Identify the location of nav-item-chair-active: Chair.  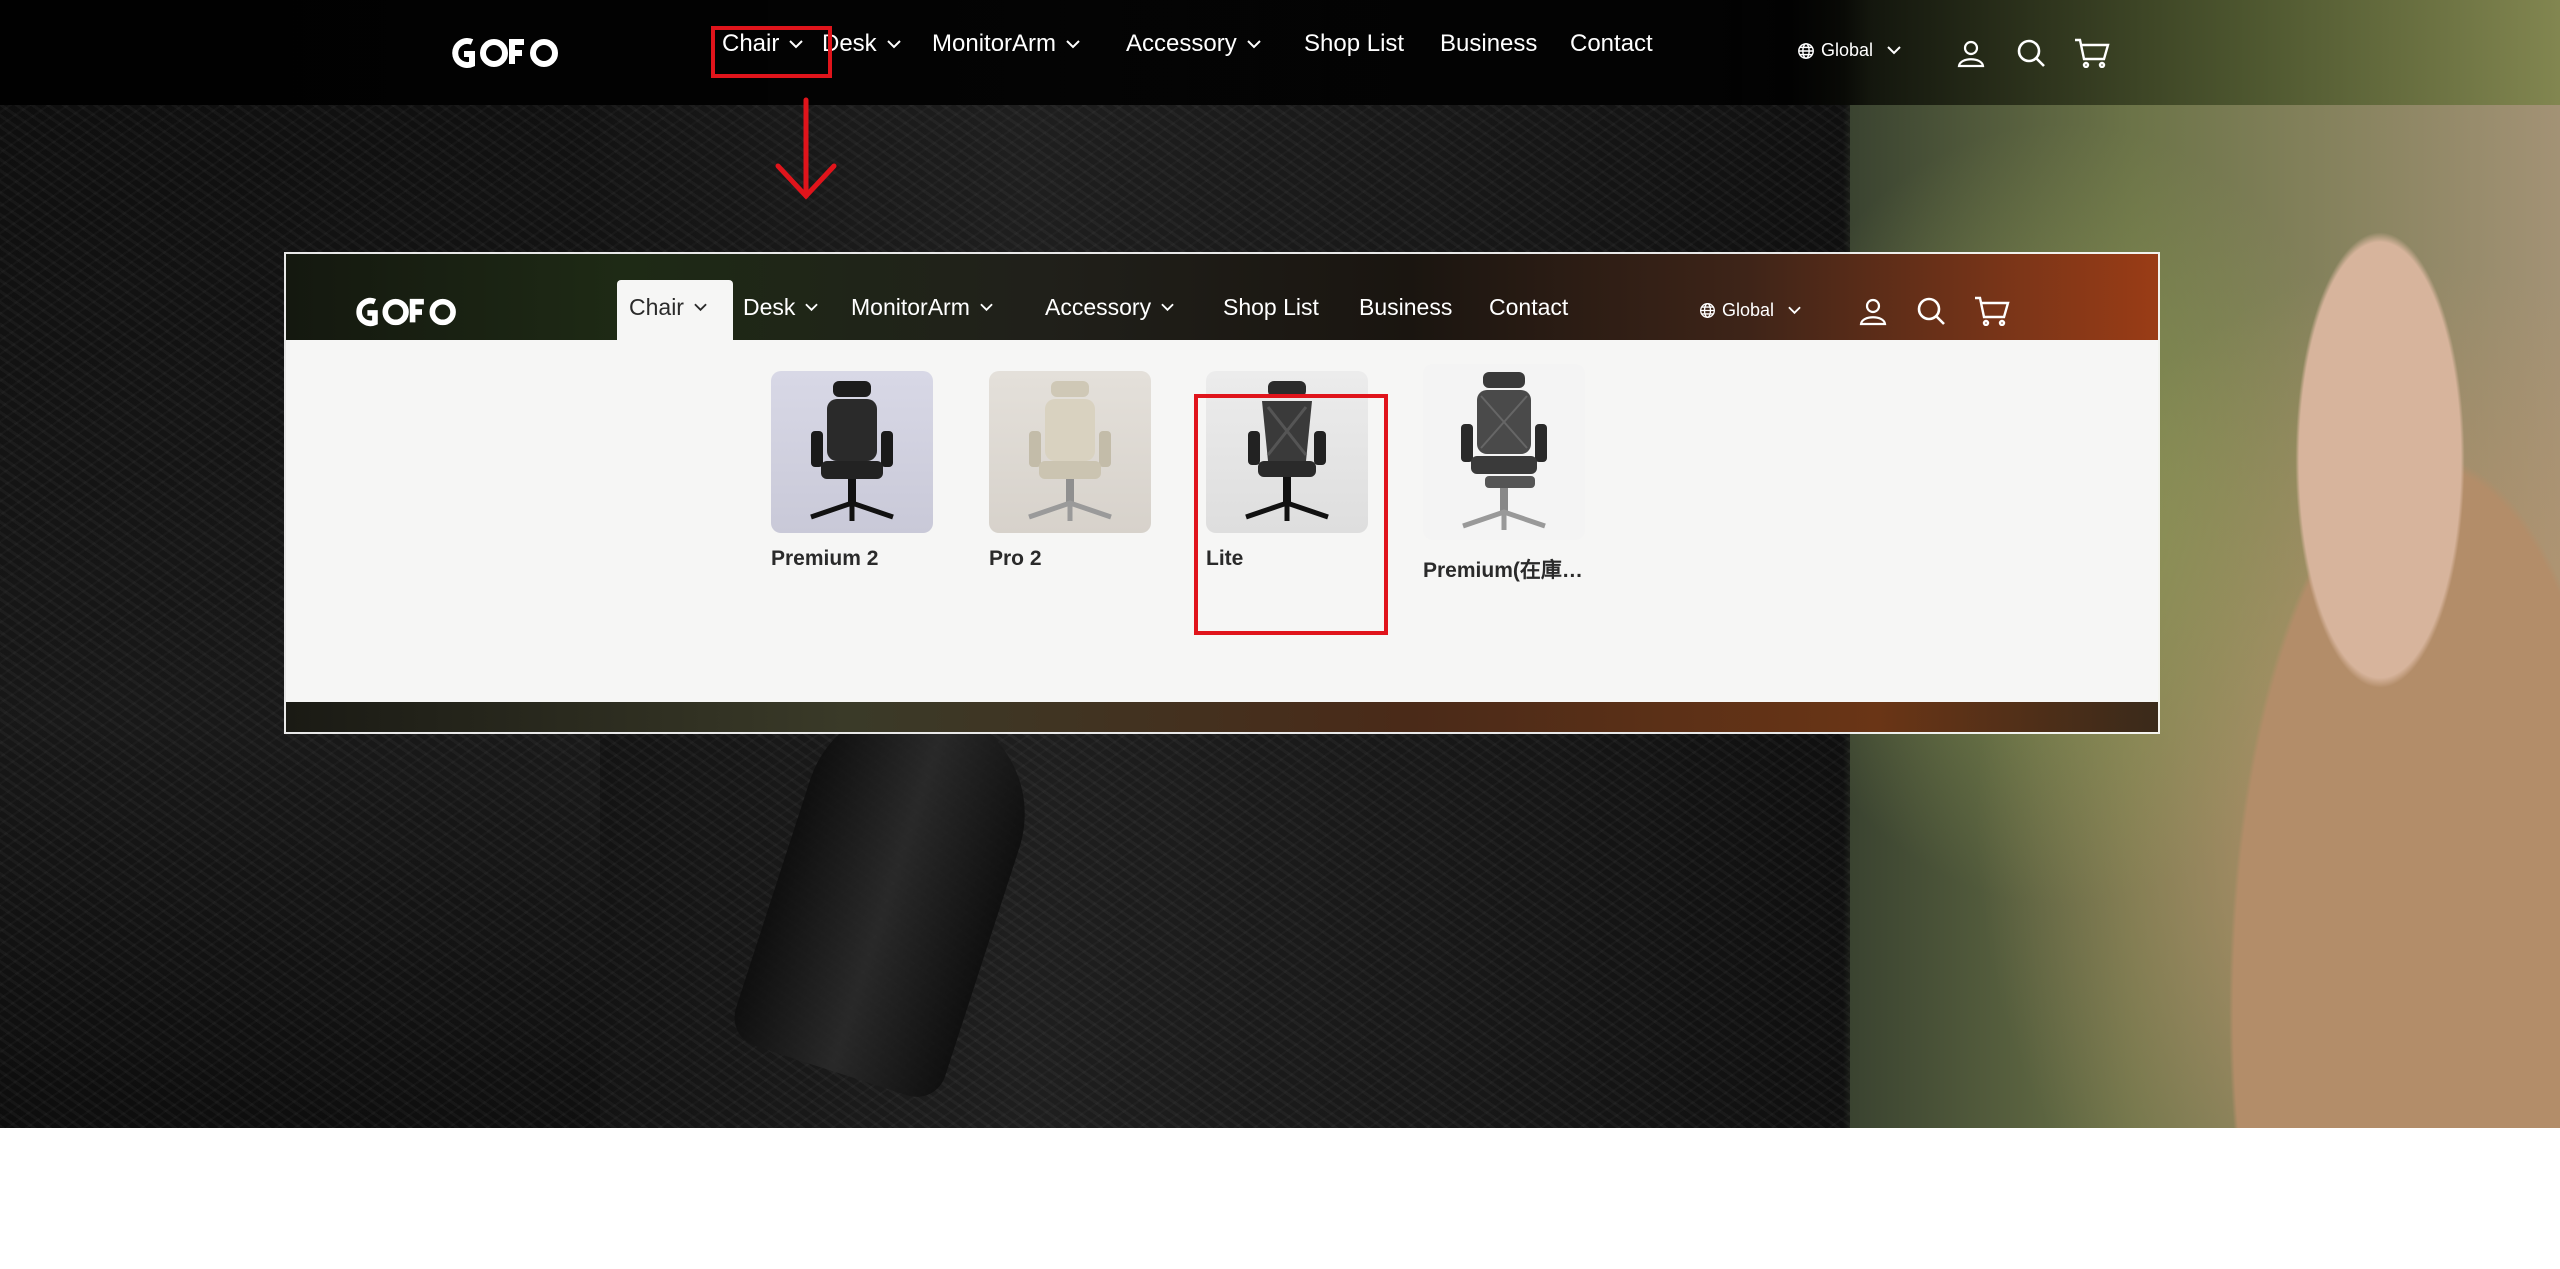
(686, 307).